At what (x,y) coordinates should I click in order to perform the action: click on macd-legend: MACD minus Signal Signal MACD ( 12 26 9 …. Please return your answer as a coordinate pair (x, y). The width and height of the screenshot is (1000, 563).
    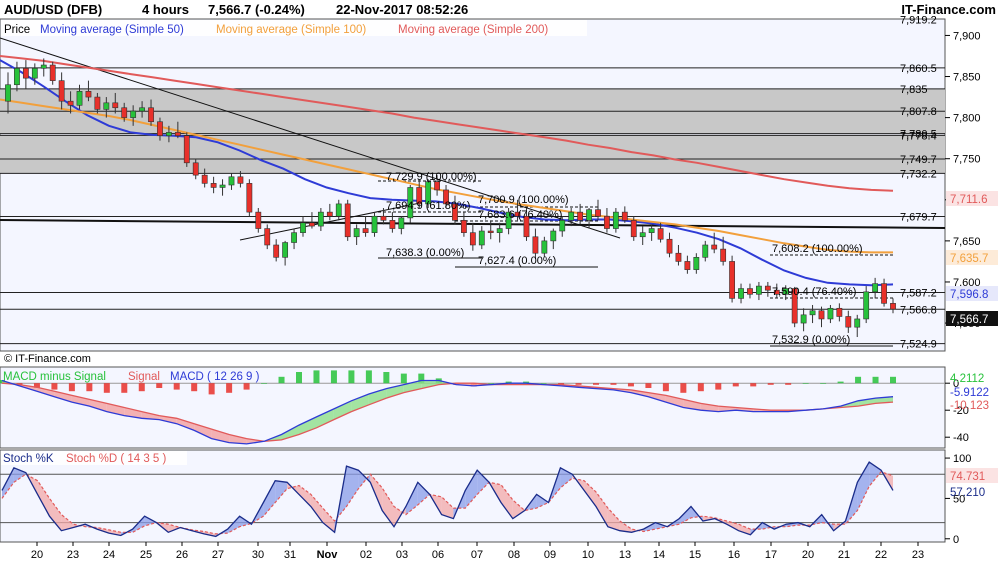
    Looking at the image, I should click on (131, 377).